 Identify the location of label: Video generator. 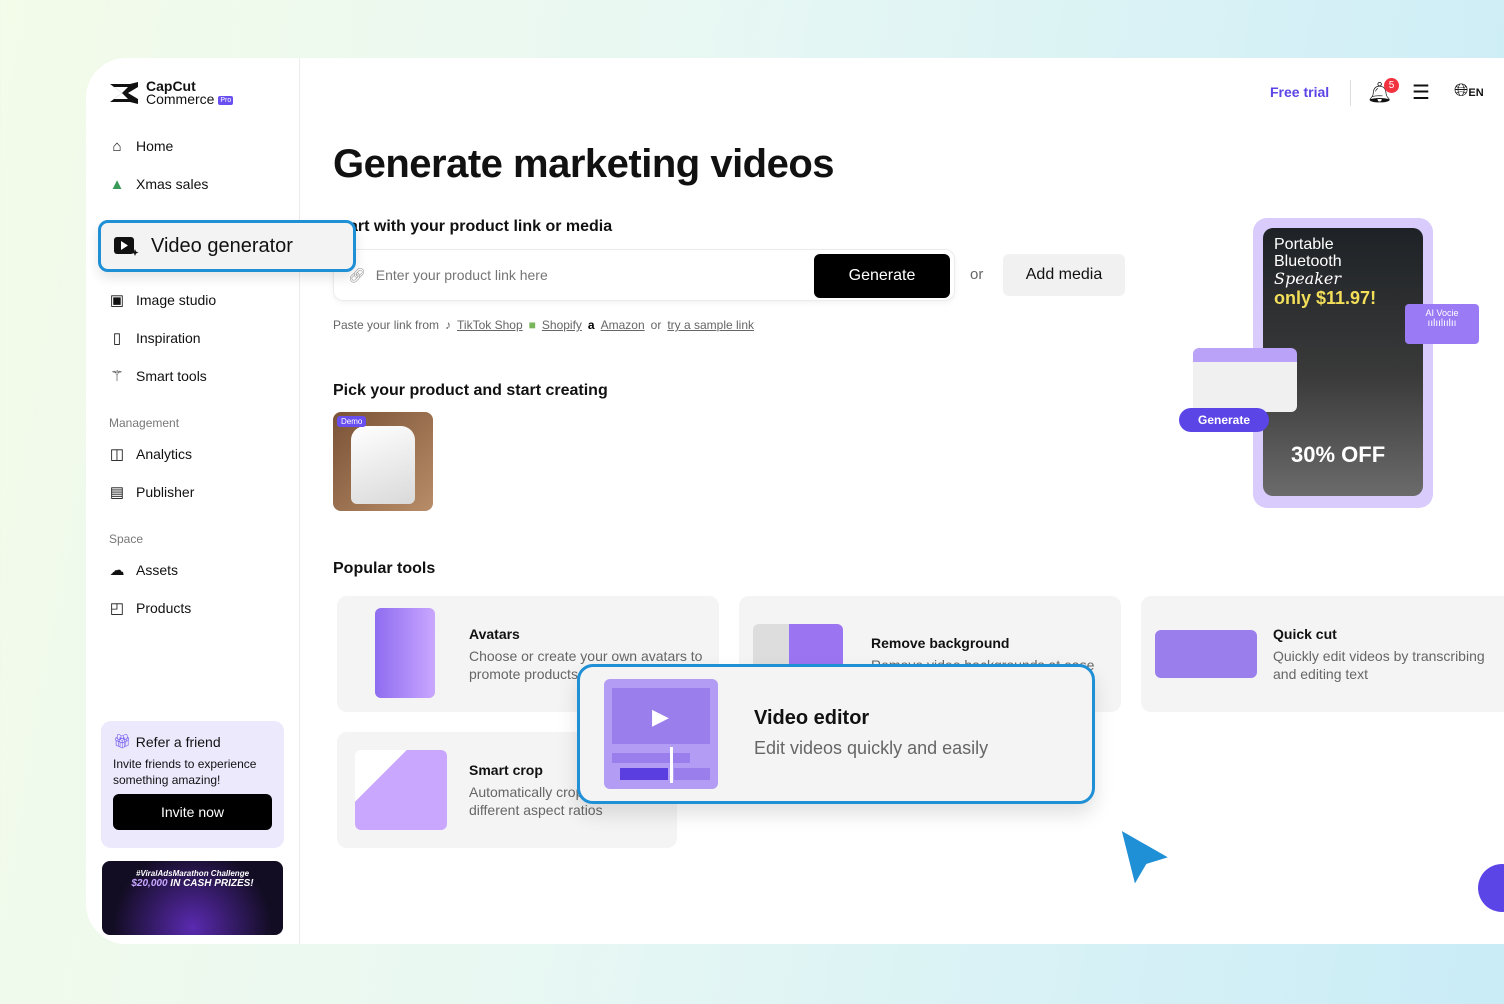
(222, 245).